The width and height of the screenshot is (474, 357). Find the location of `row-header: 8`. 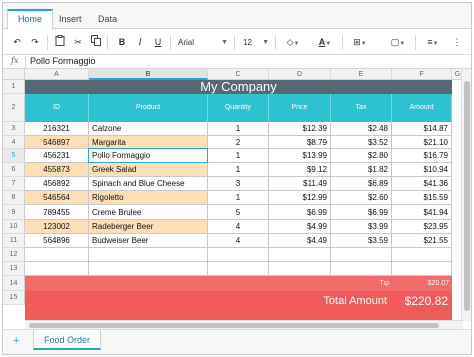

row-header: 8 is located at coordinates (14, 198).